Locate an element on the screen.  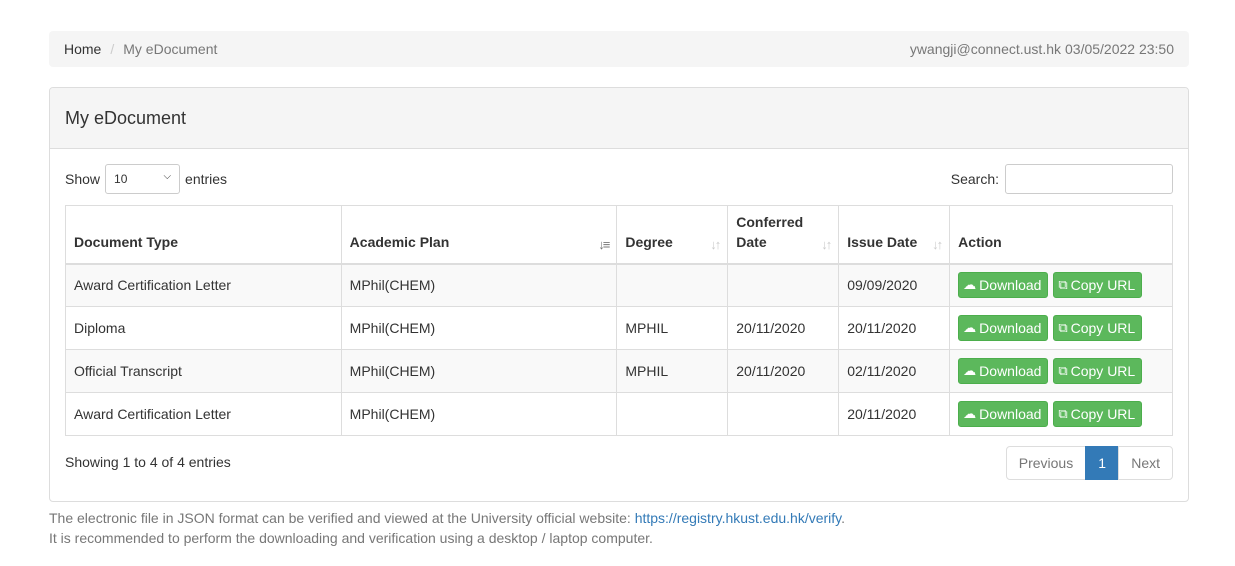
pagination-page-current: 1 is located at coordinates (1102, 463).